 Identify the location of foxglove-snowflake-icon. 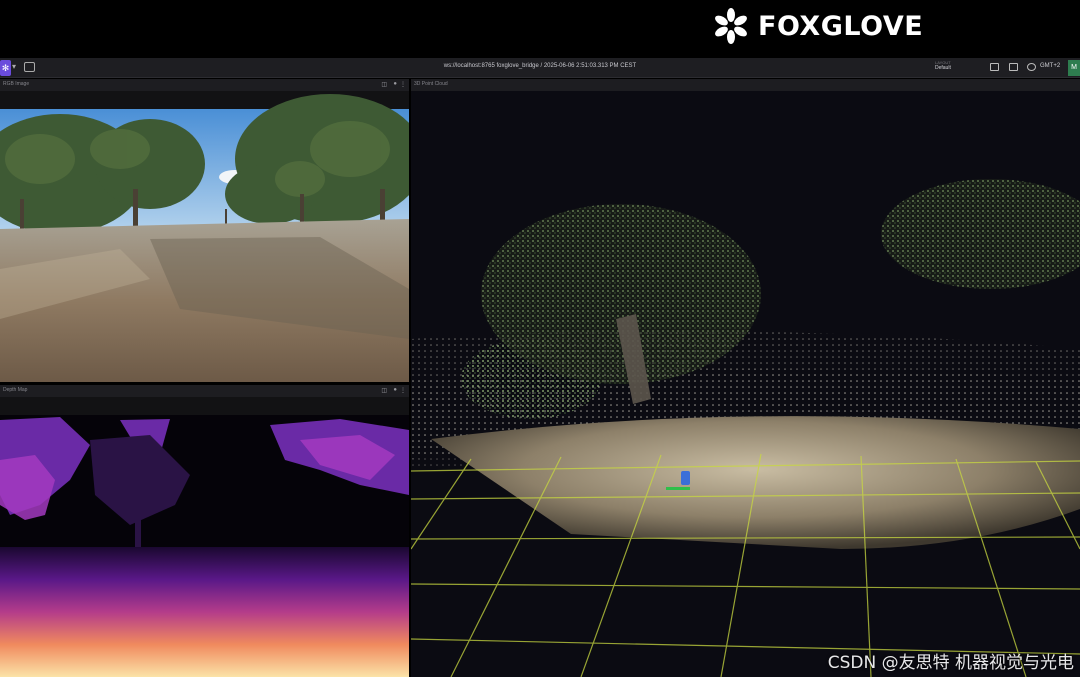
(731, 26).